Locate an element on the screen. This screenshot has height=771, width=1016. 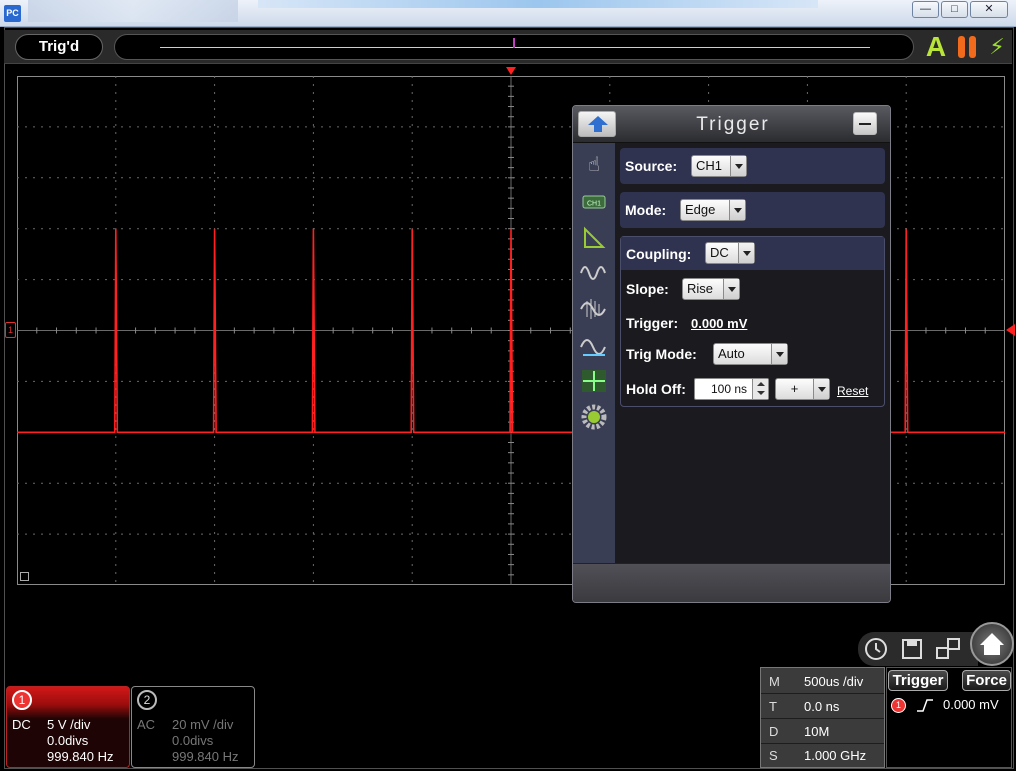
coupling-dropdown: DC is located at coordinates (730, 253).